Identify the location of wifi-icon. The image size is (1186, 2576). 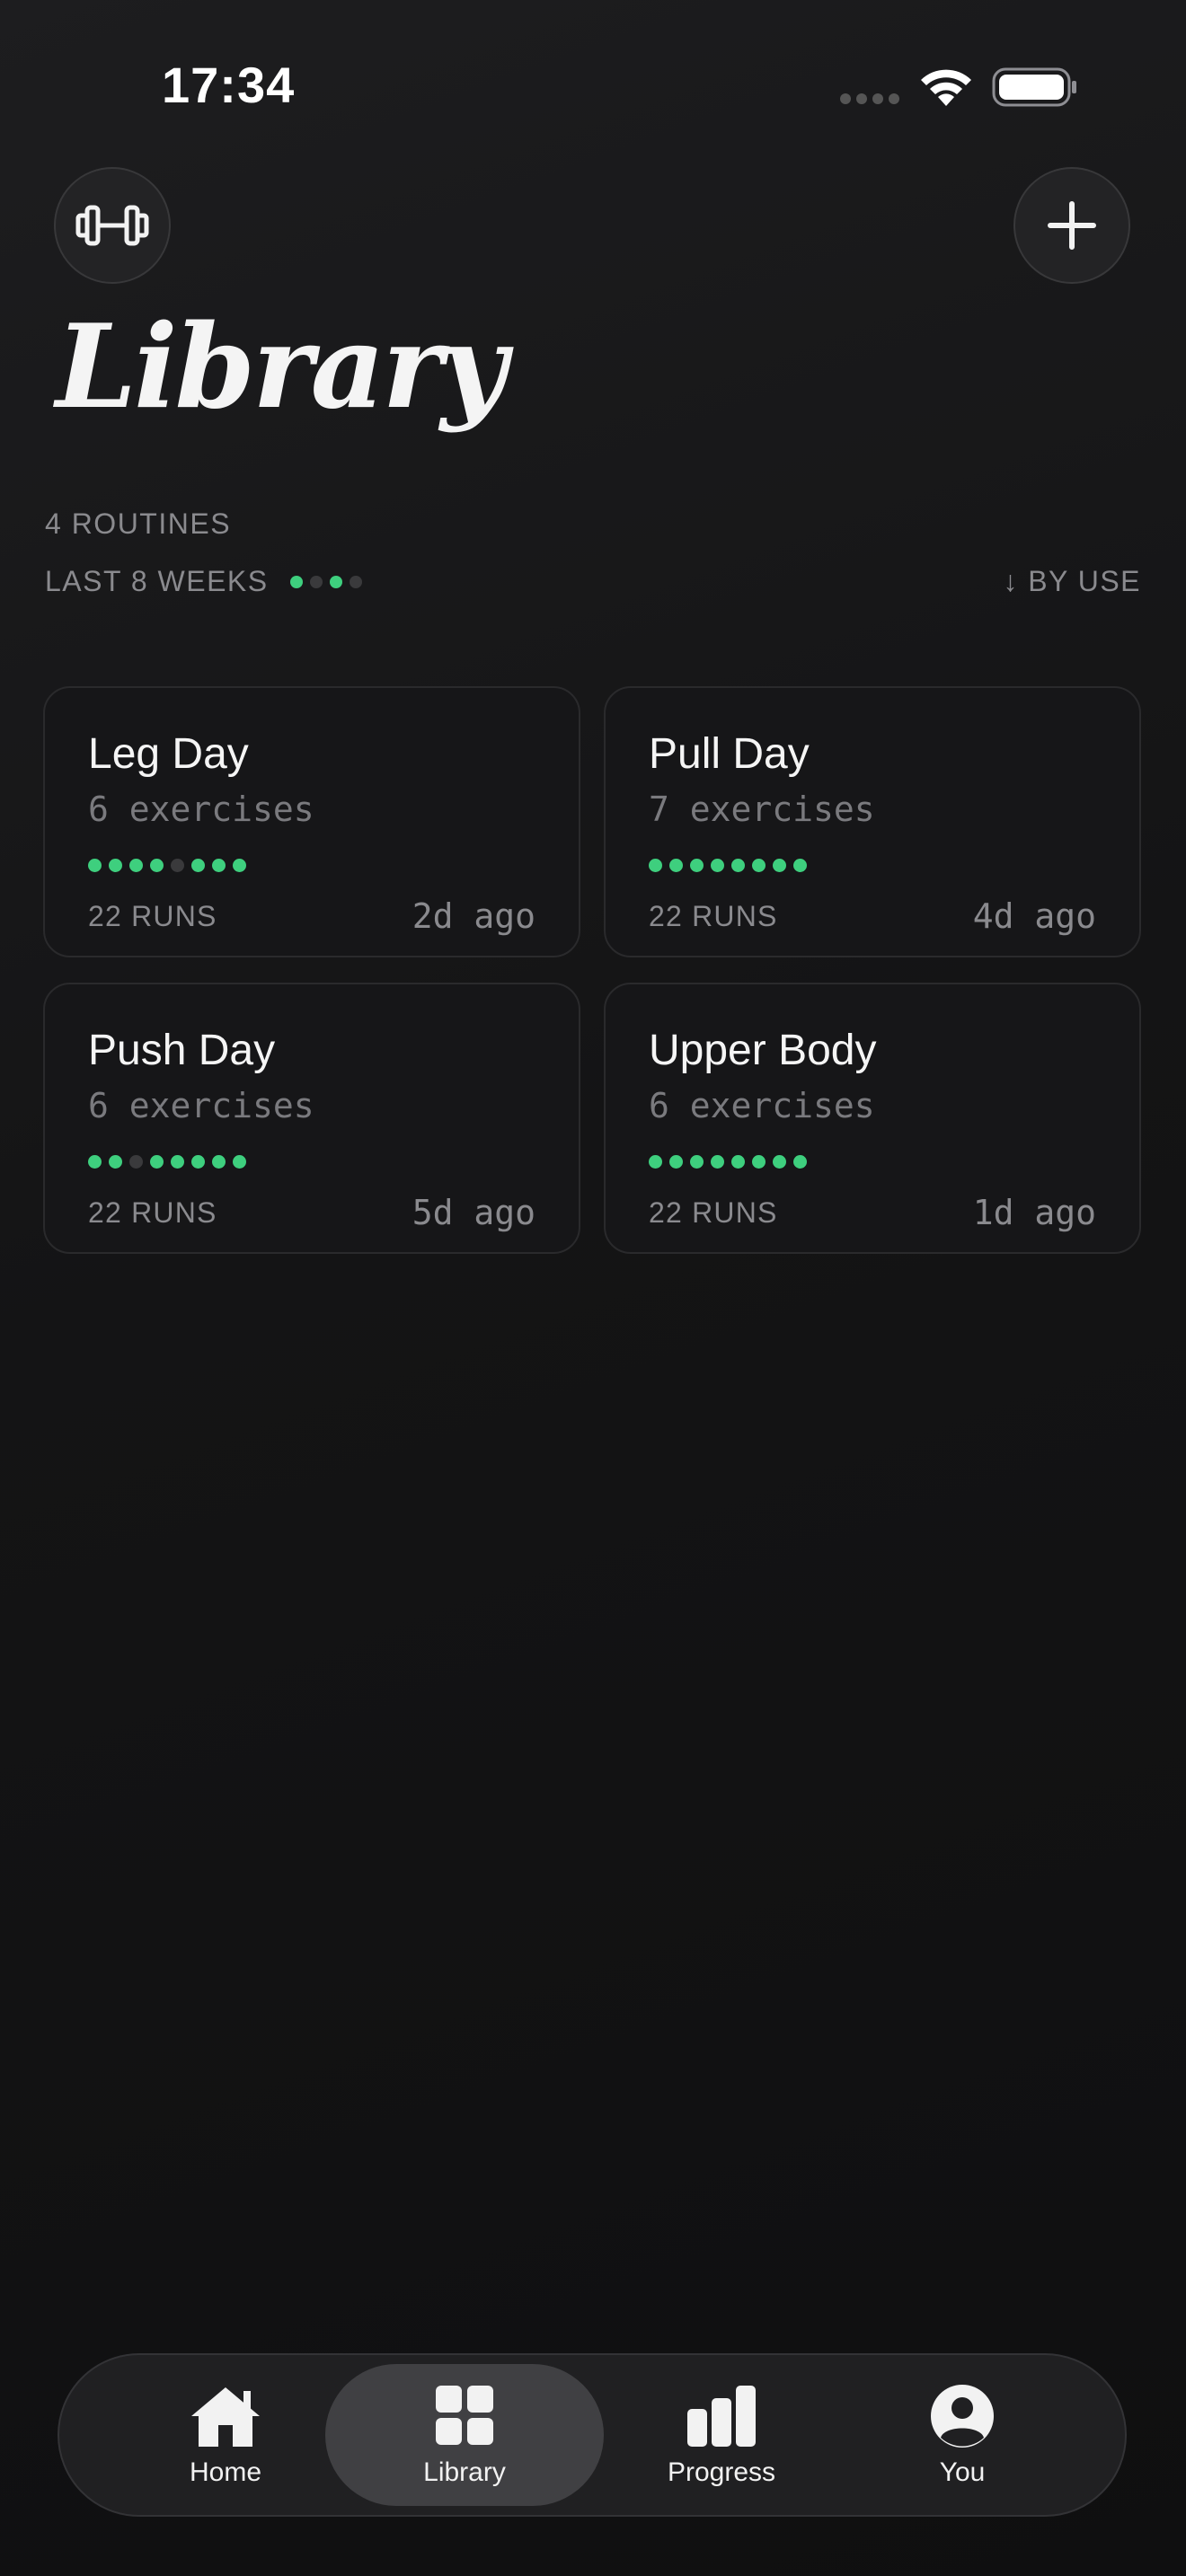
(946, 87).